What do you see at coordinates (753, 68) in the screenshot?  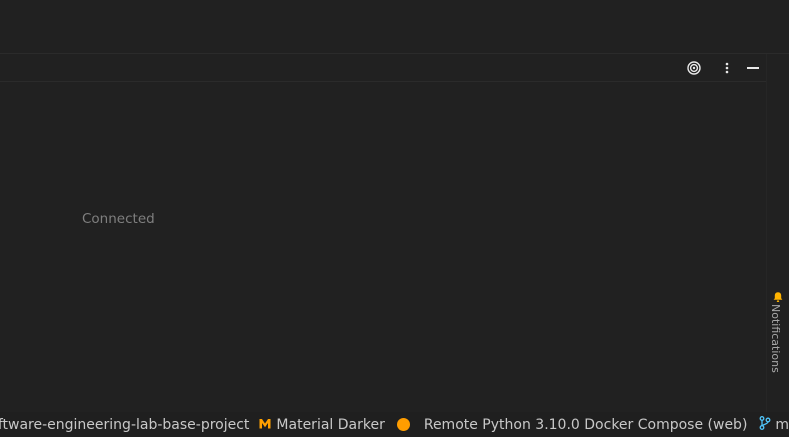 I see `minimize-icon` at bounding box center [753, 68].